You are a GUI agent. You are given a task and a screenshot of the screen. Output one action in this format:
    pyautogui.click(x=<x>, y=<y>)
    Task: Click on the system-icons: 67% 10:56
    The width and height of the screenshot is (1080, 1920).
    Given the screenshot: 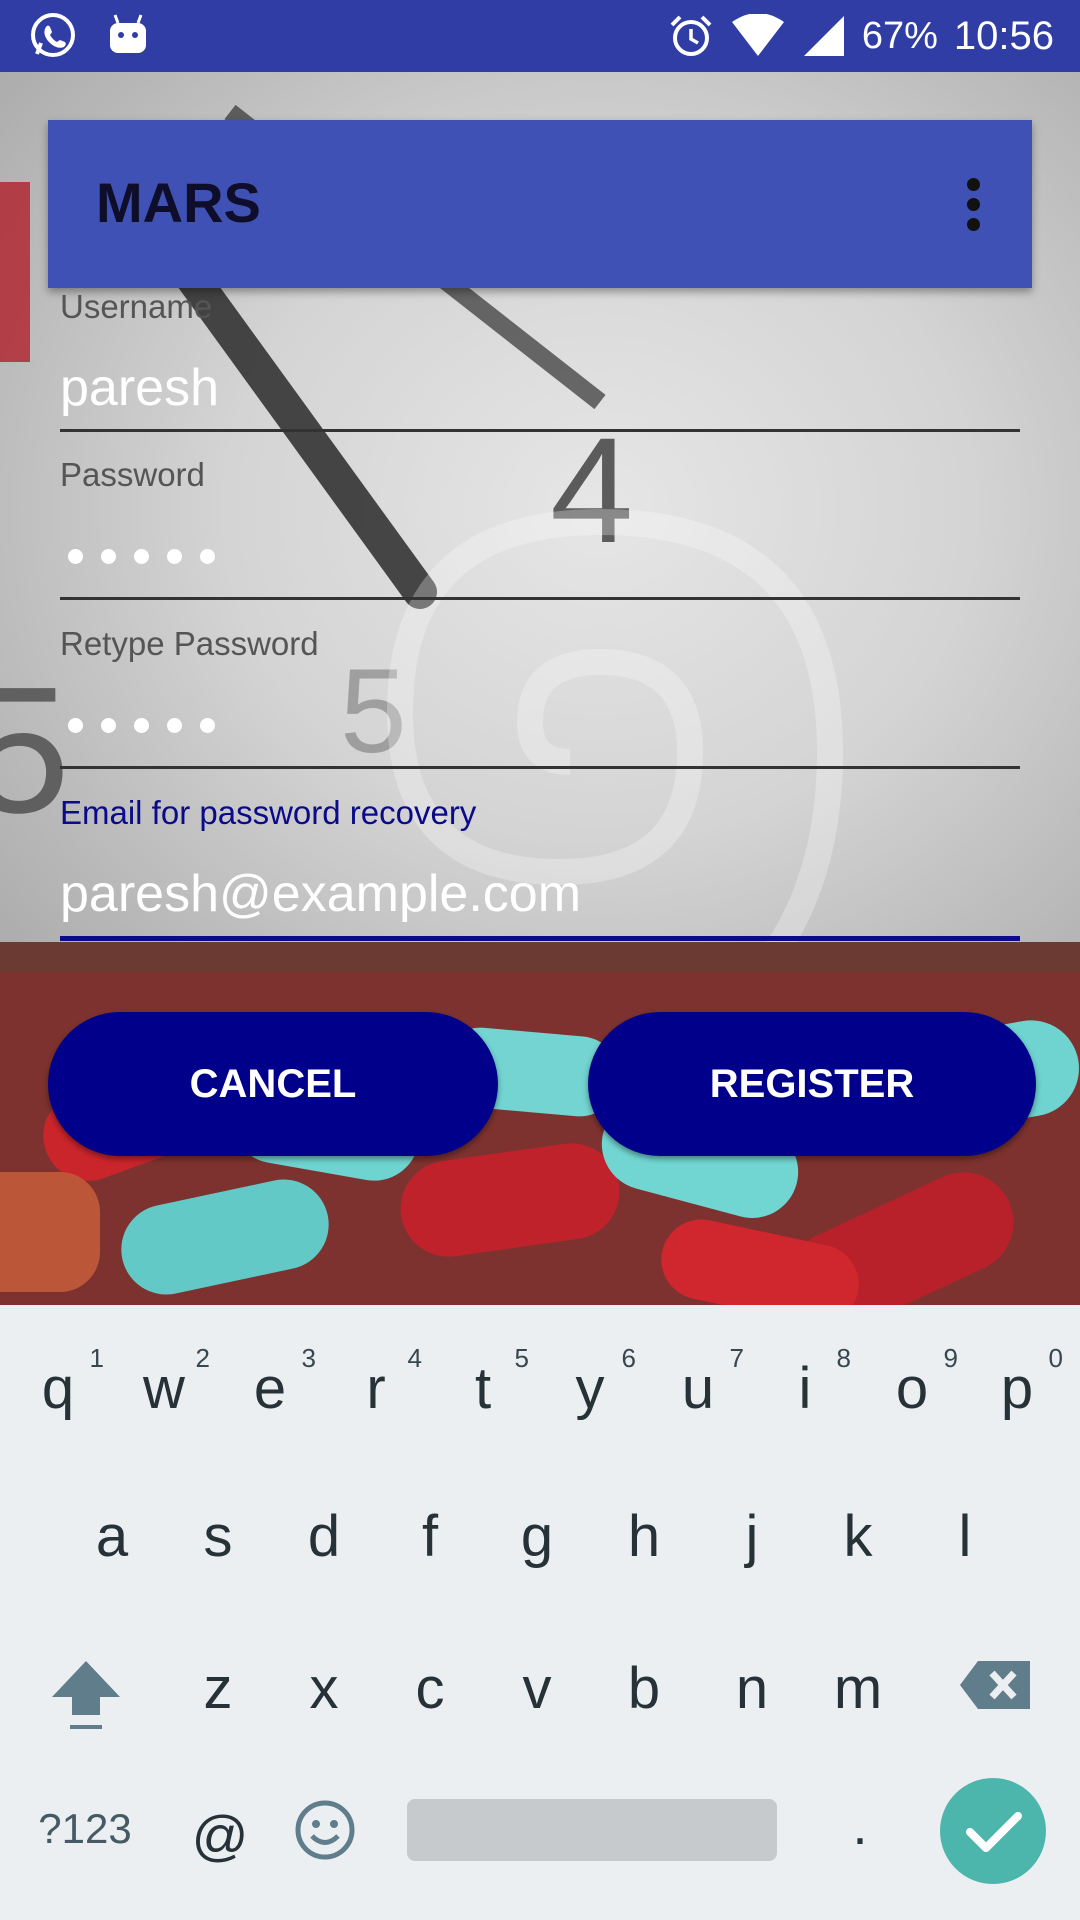 What is the action you would take?
    pyautogui.click(x=861, y=36)
    